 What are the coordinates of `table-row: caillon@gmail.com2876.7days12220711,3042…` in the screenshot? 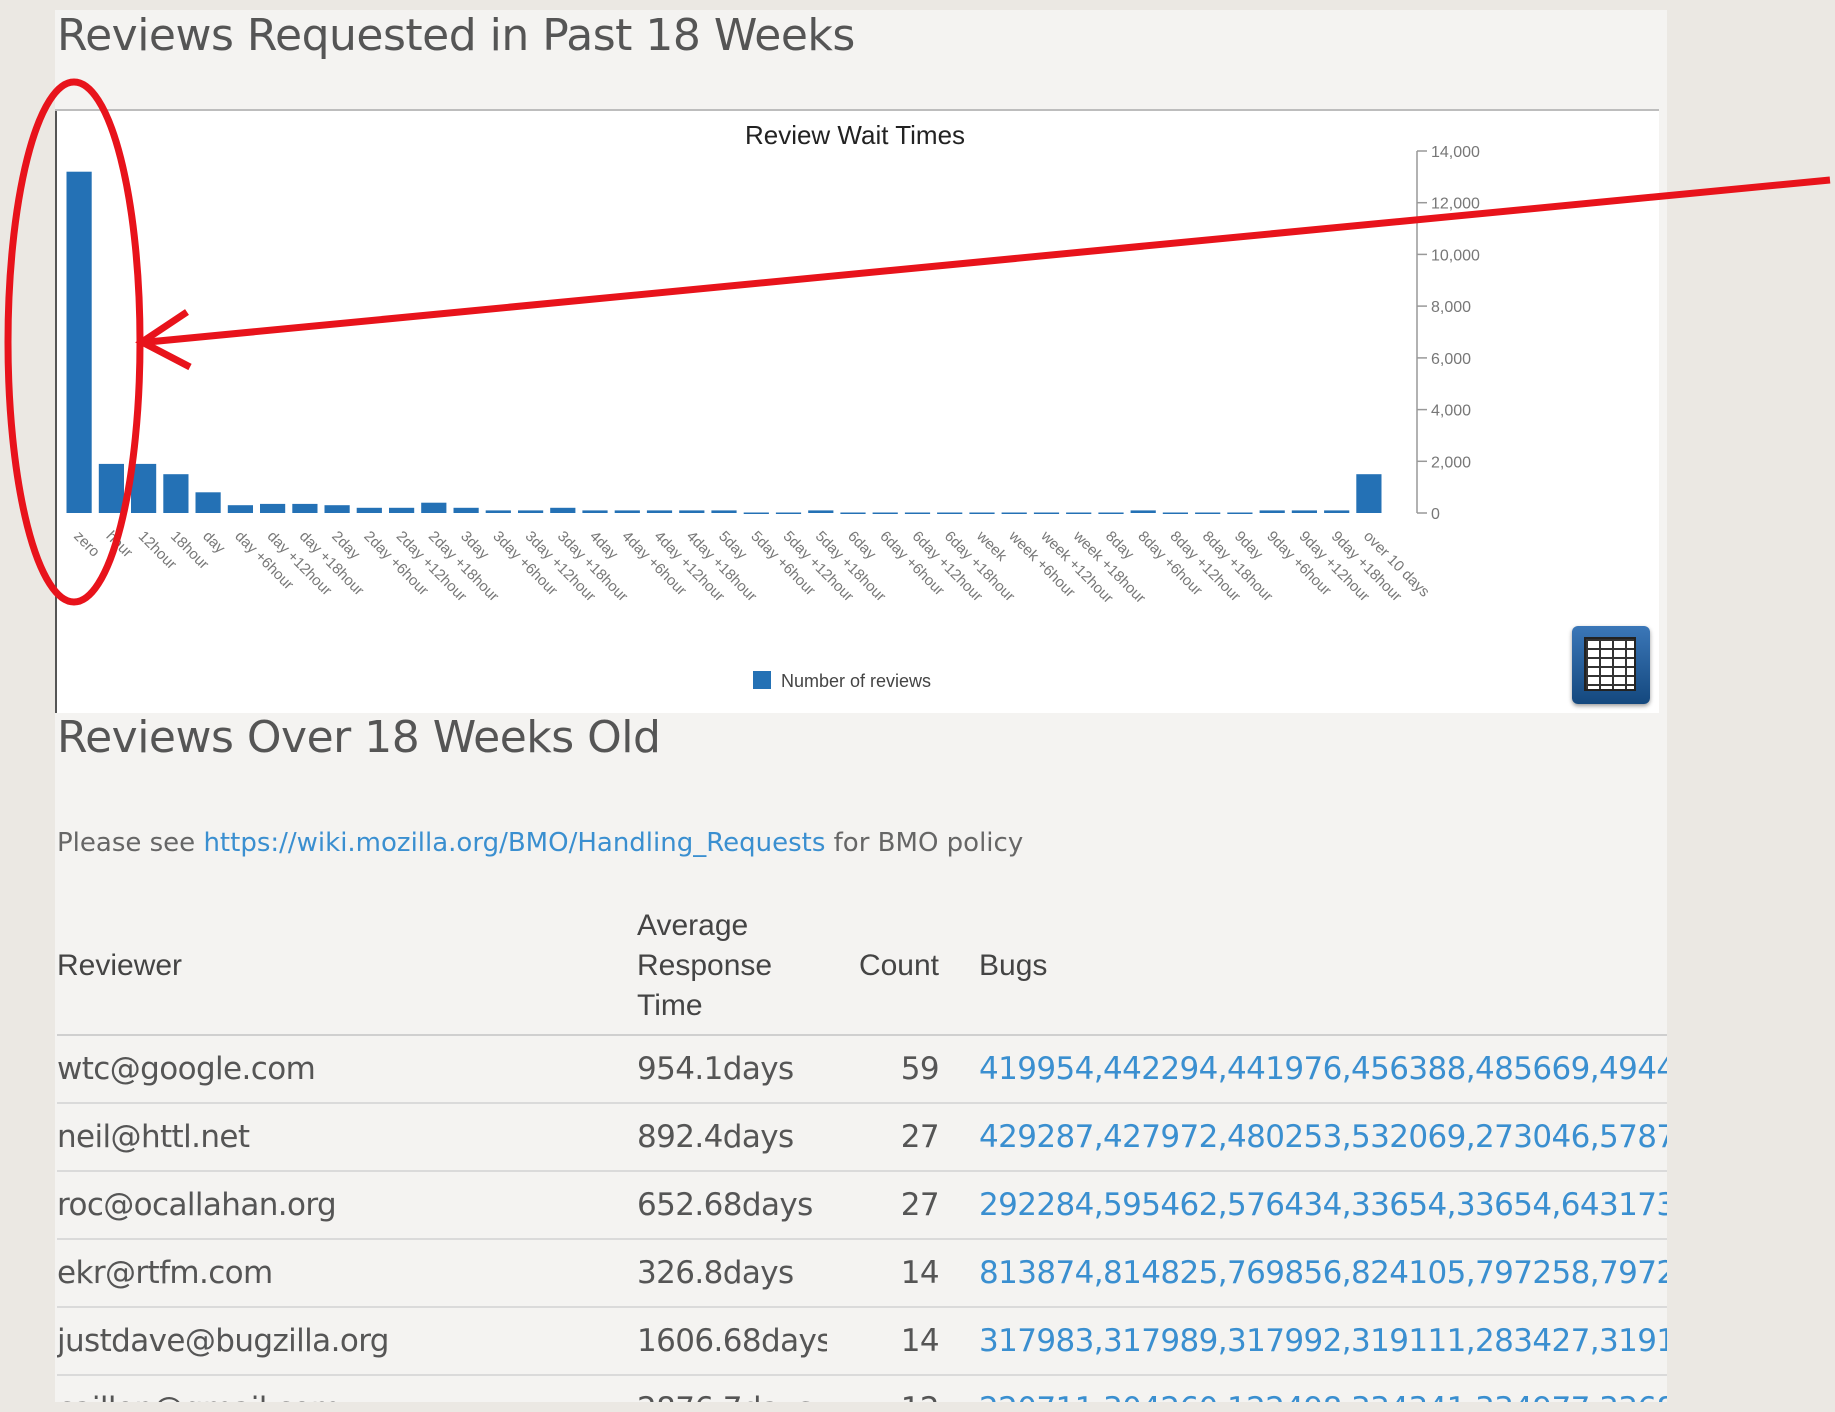 It's located at (862, 1388).